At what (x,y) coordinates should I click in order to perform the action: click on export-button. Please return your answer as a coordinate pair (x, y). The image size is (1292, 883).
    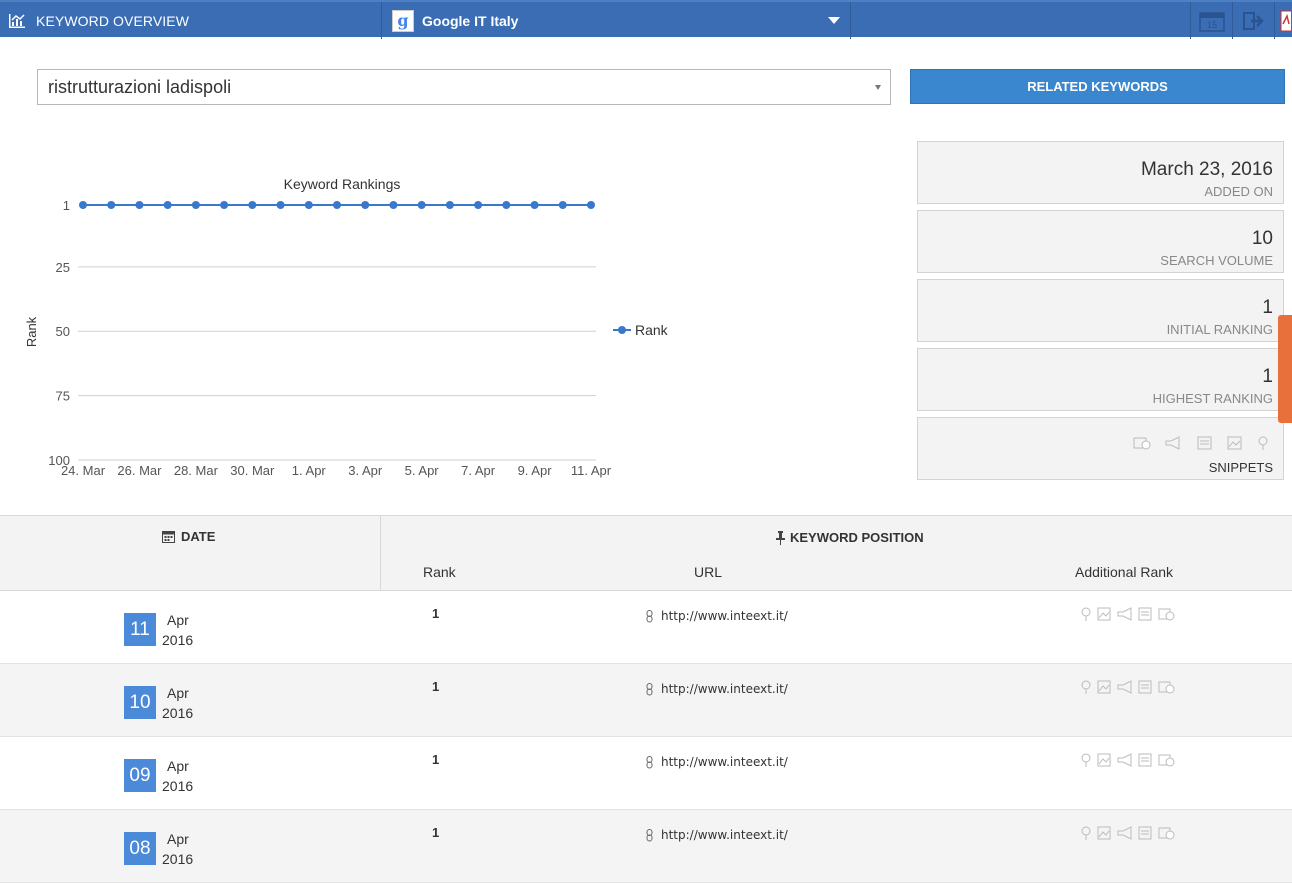
    Looking at the image, I should click on (1253, 20).